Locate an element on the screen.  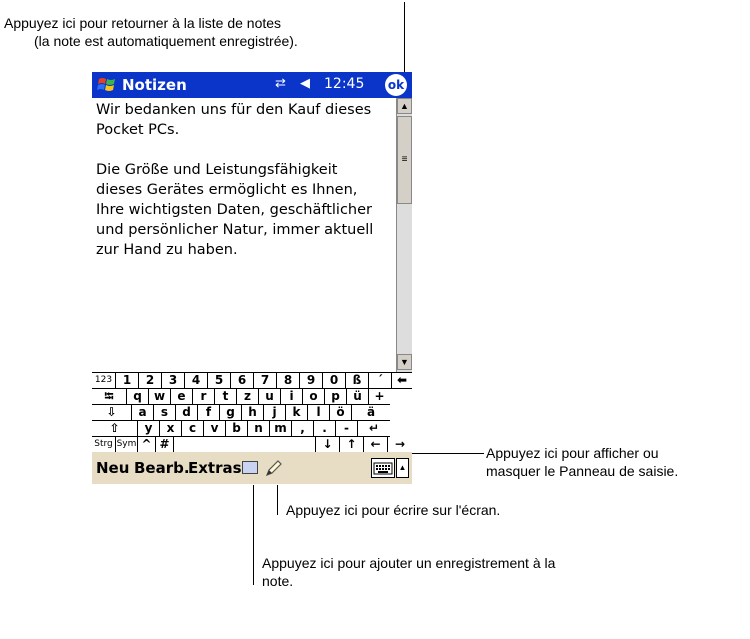
hash-key: # is located at coordinates (165, 445).